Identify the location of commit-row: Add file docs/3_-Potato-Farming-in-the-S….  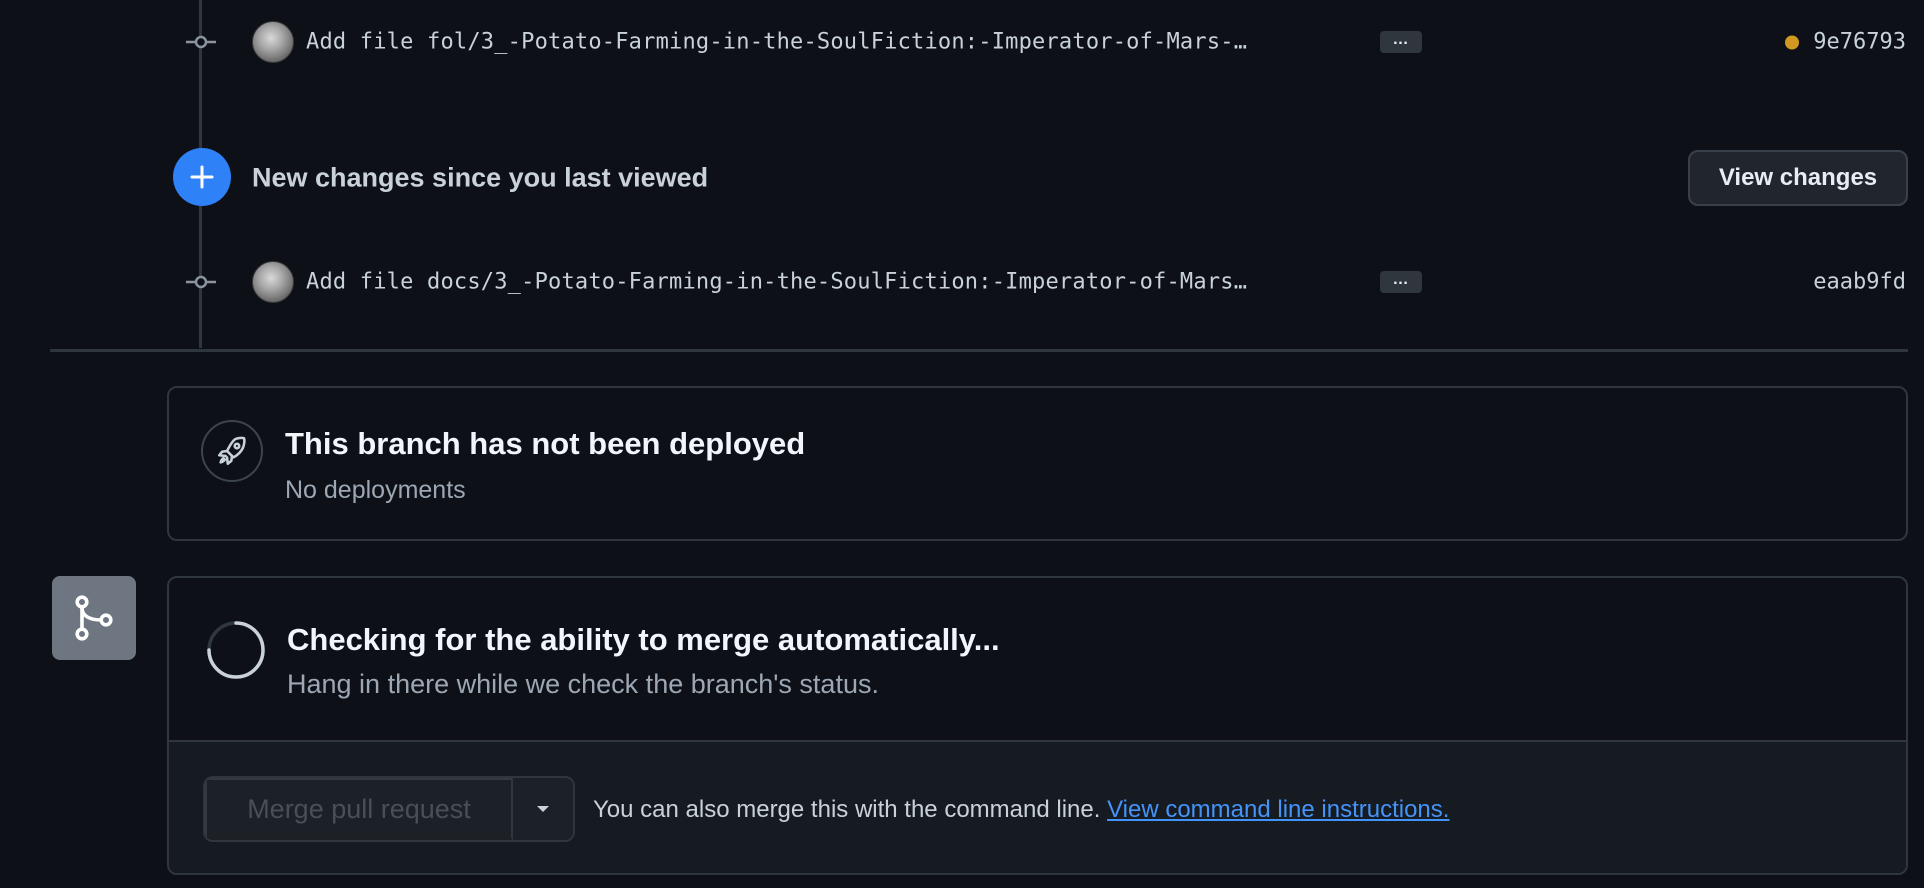
(962, 282).